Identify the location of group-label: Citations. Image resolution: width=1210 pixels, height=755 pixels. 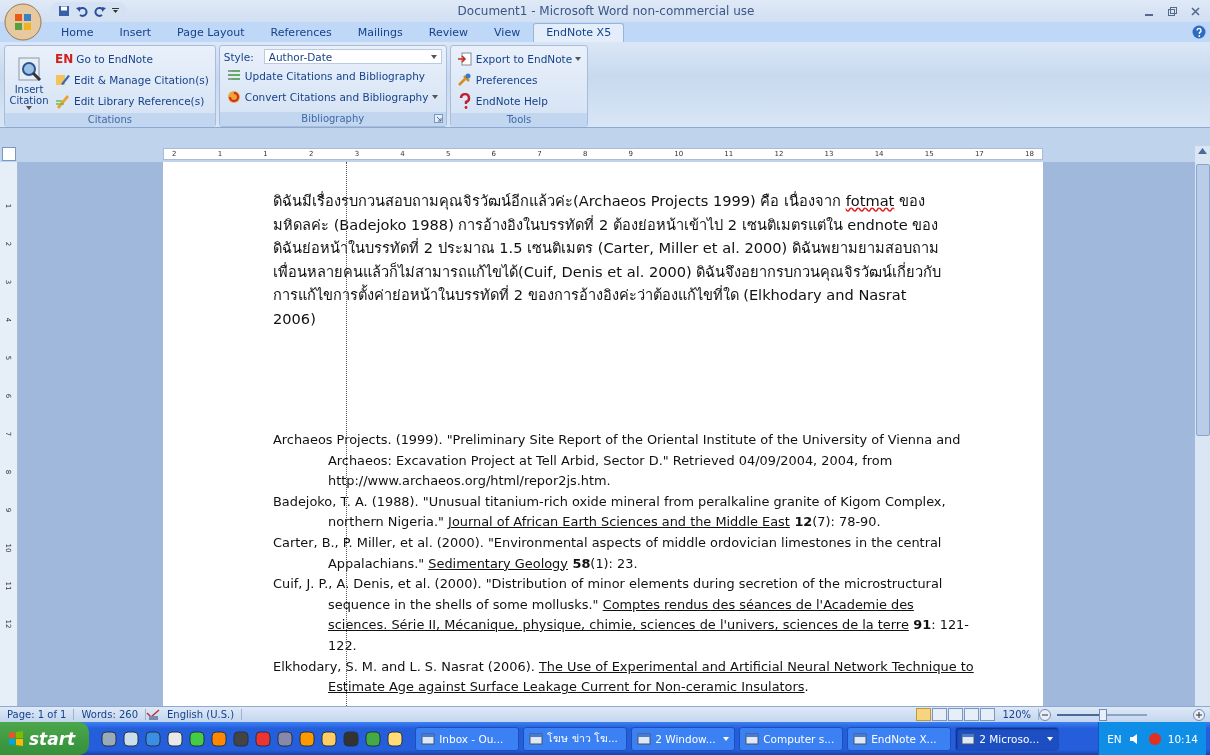
(110, 120).